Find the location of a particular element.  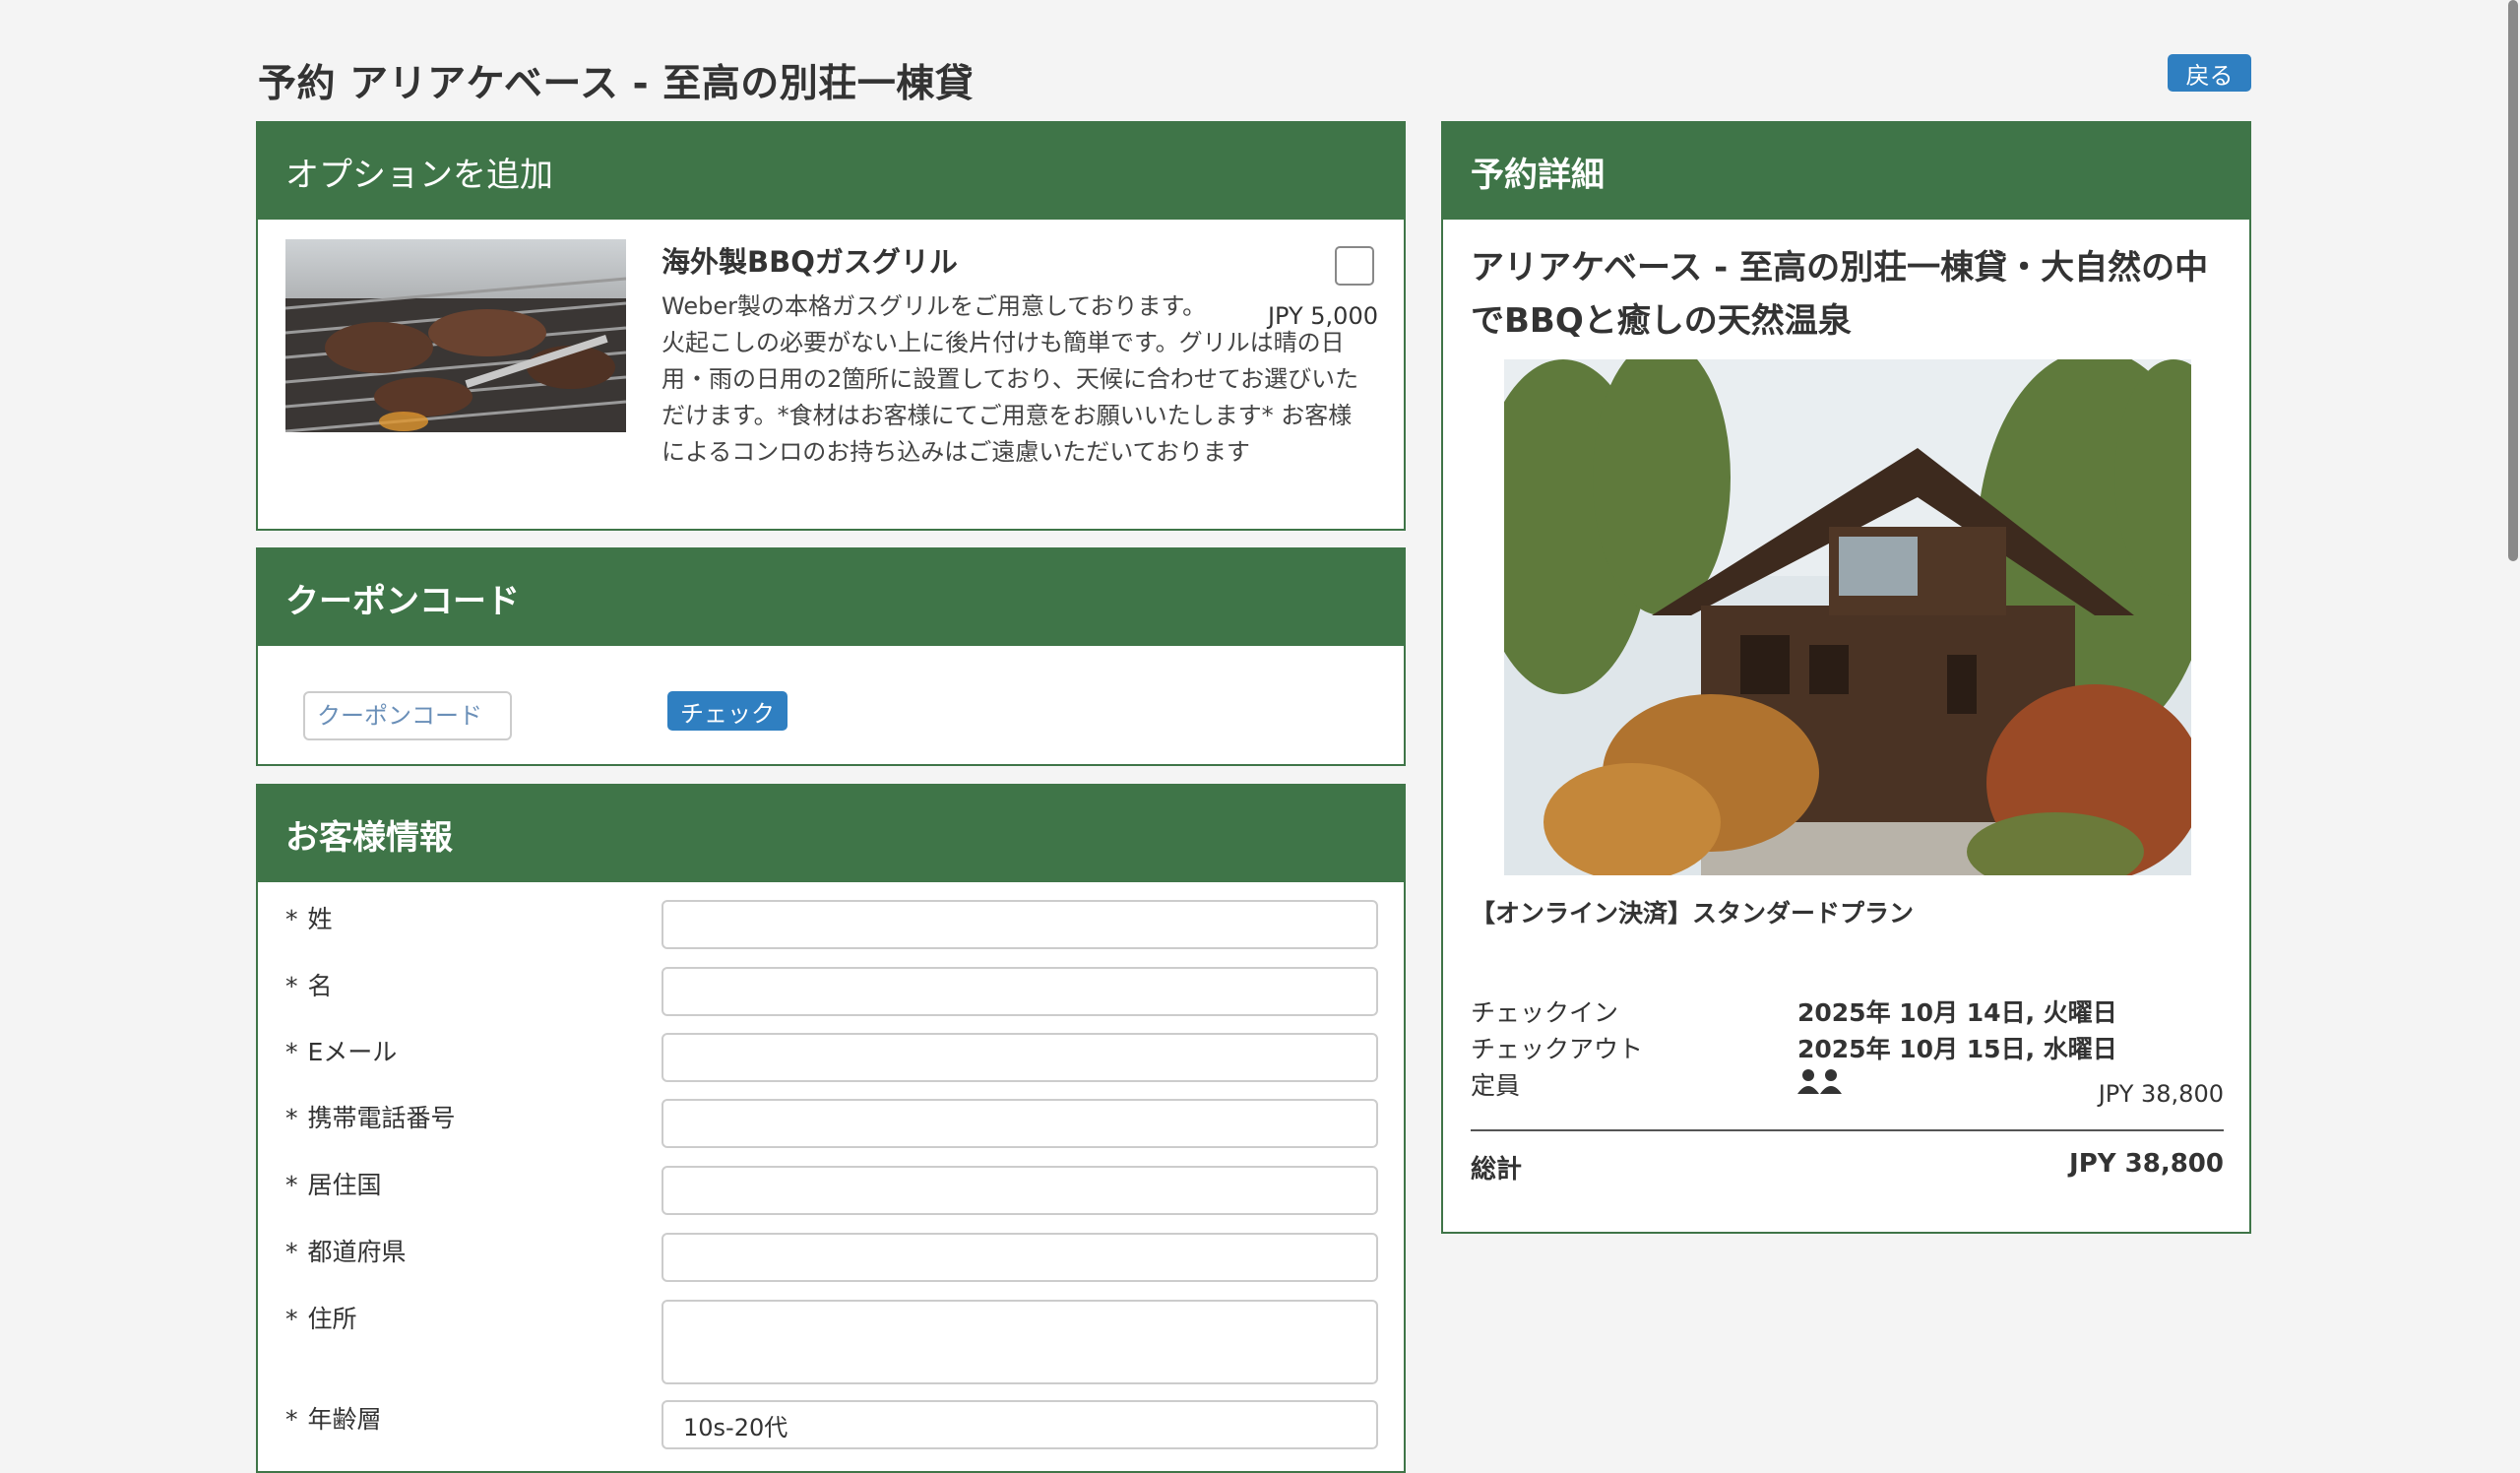

checkout-value: 2025年 10月 15日, 水曜日 is located at coordinates (1957, 1049).